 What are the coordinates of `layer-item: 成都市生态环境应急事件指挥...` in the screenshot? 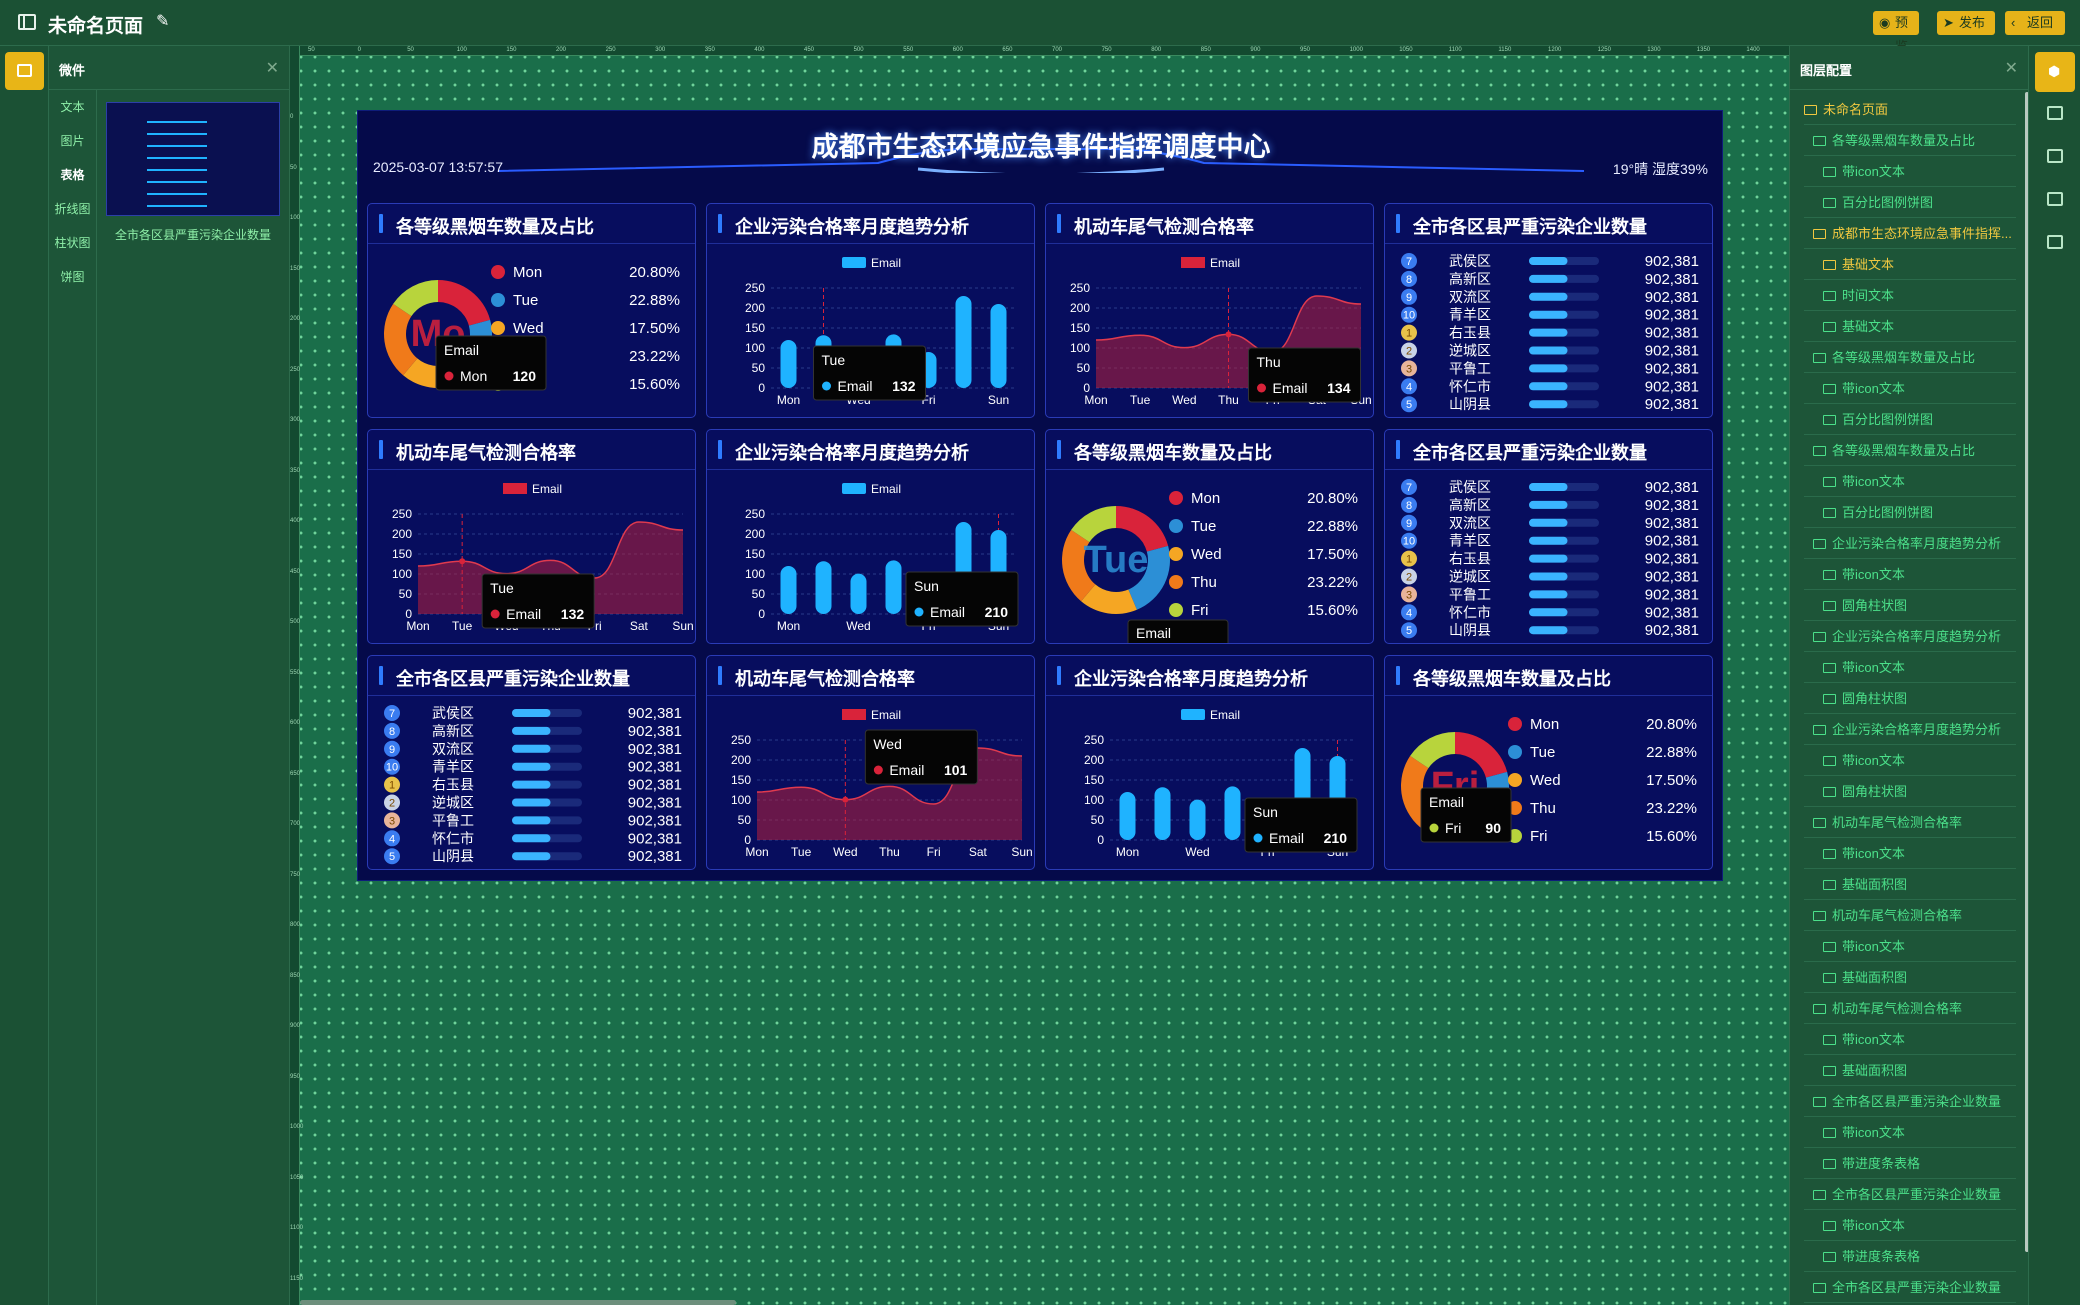 It's located at (1910, 233).